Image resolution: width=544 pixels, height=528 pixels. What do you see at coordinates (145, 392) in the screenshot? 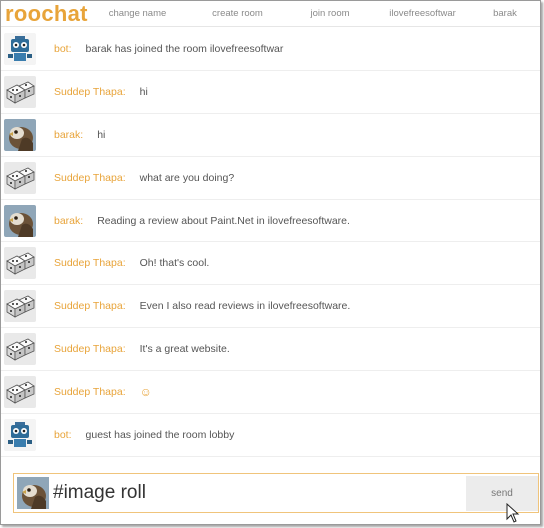
I see `smiley-emoji: ☺` at bounding box center [145, 392].